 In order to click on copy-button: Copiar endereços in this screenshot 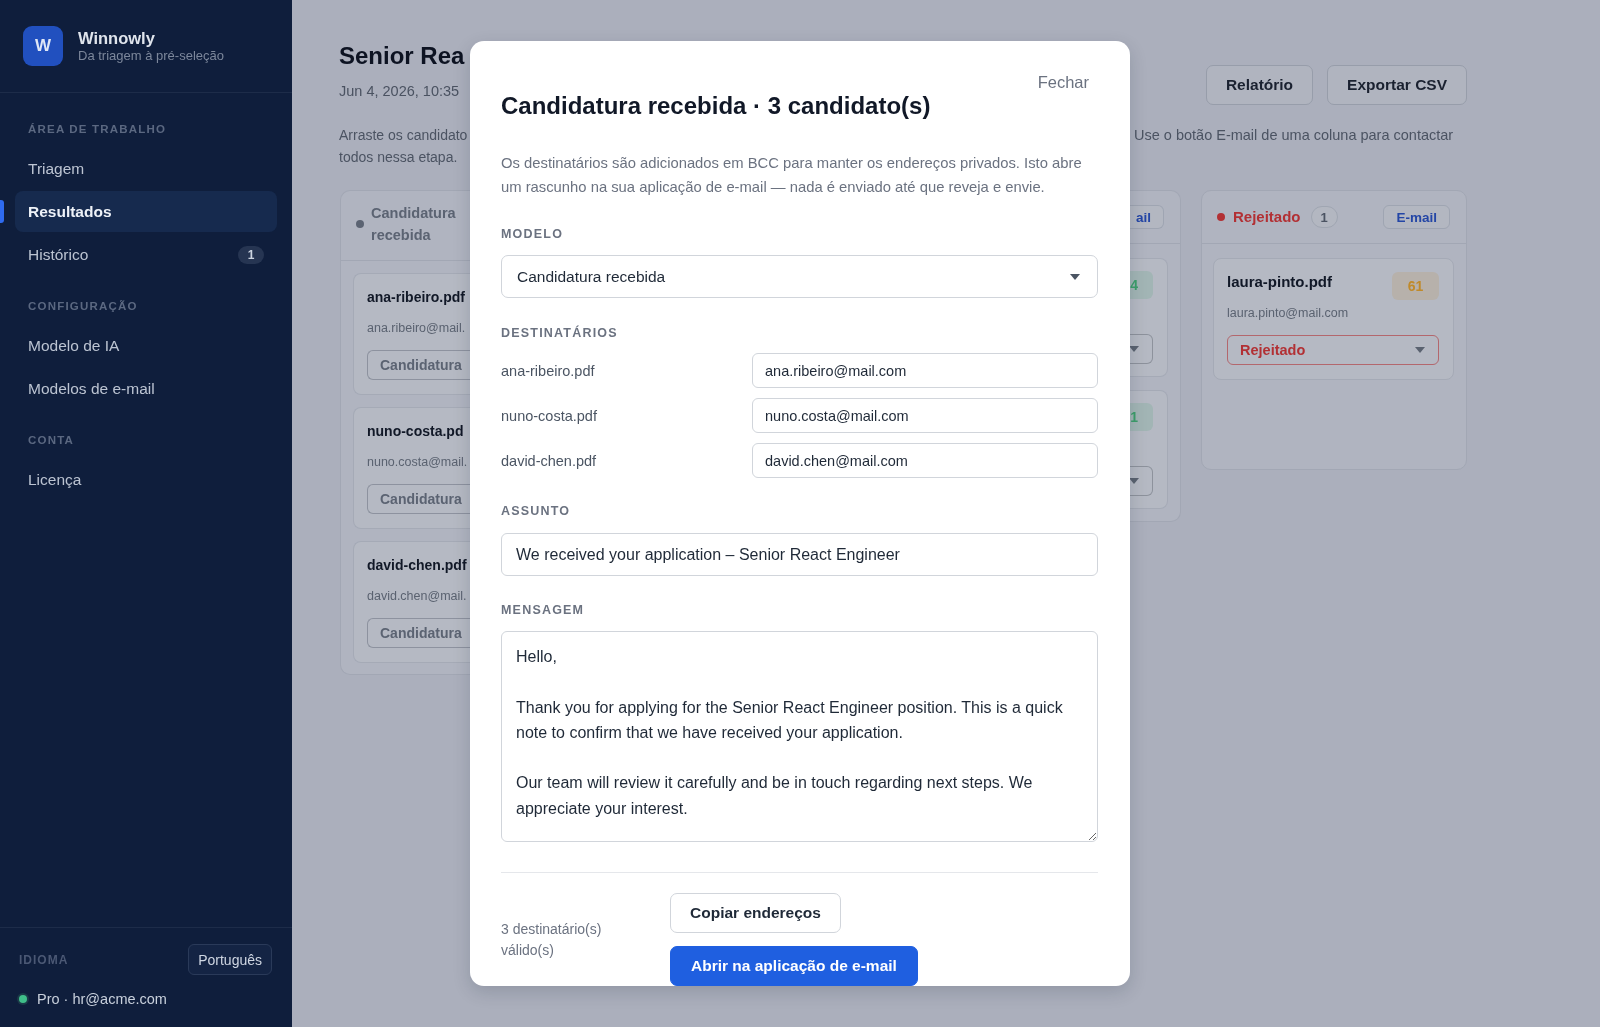, I will do `click(755, 913)`.